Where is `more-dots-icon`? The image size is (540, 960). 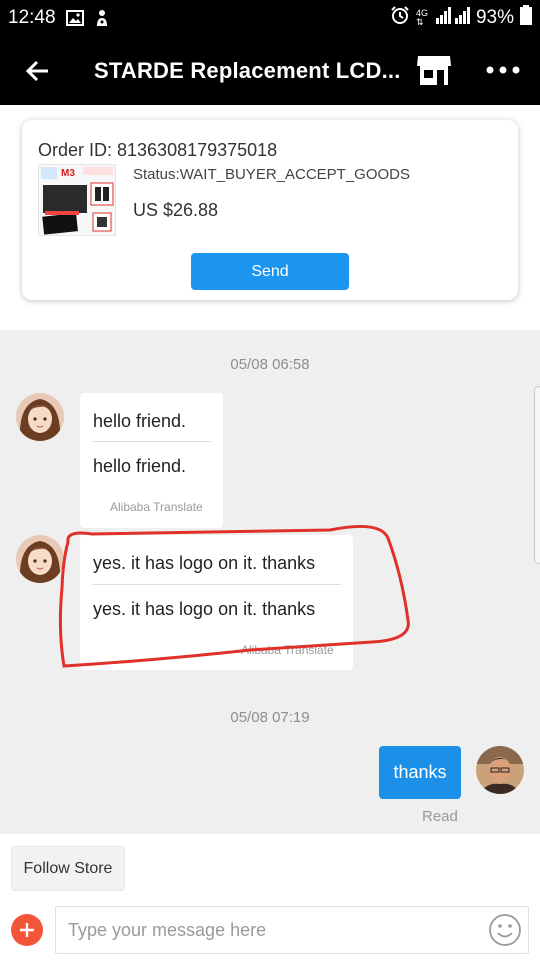
more-dots-icon is located at coordinates (503, 70).